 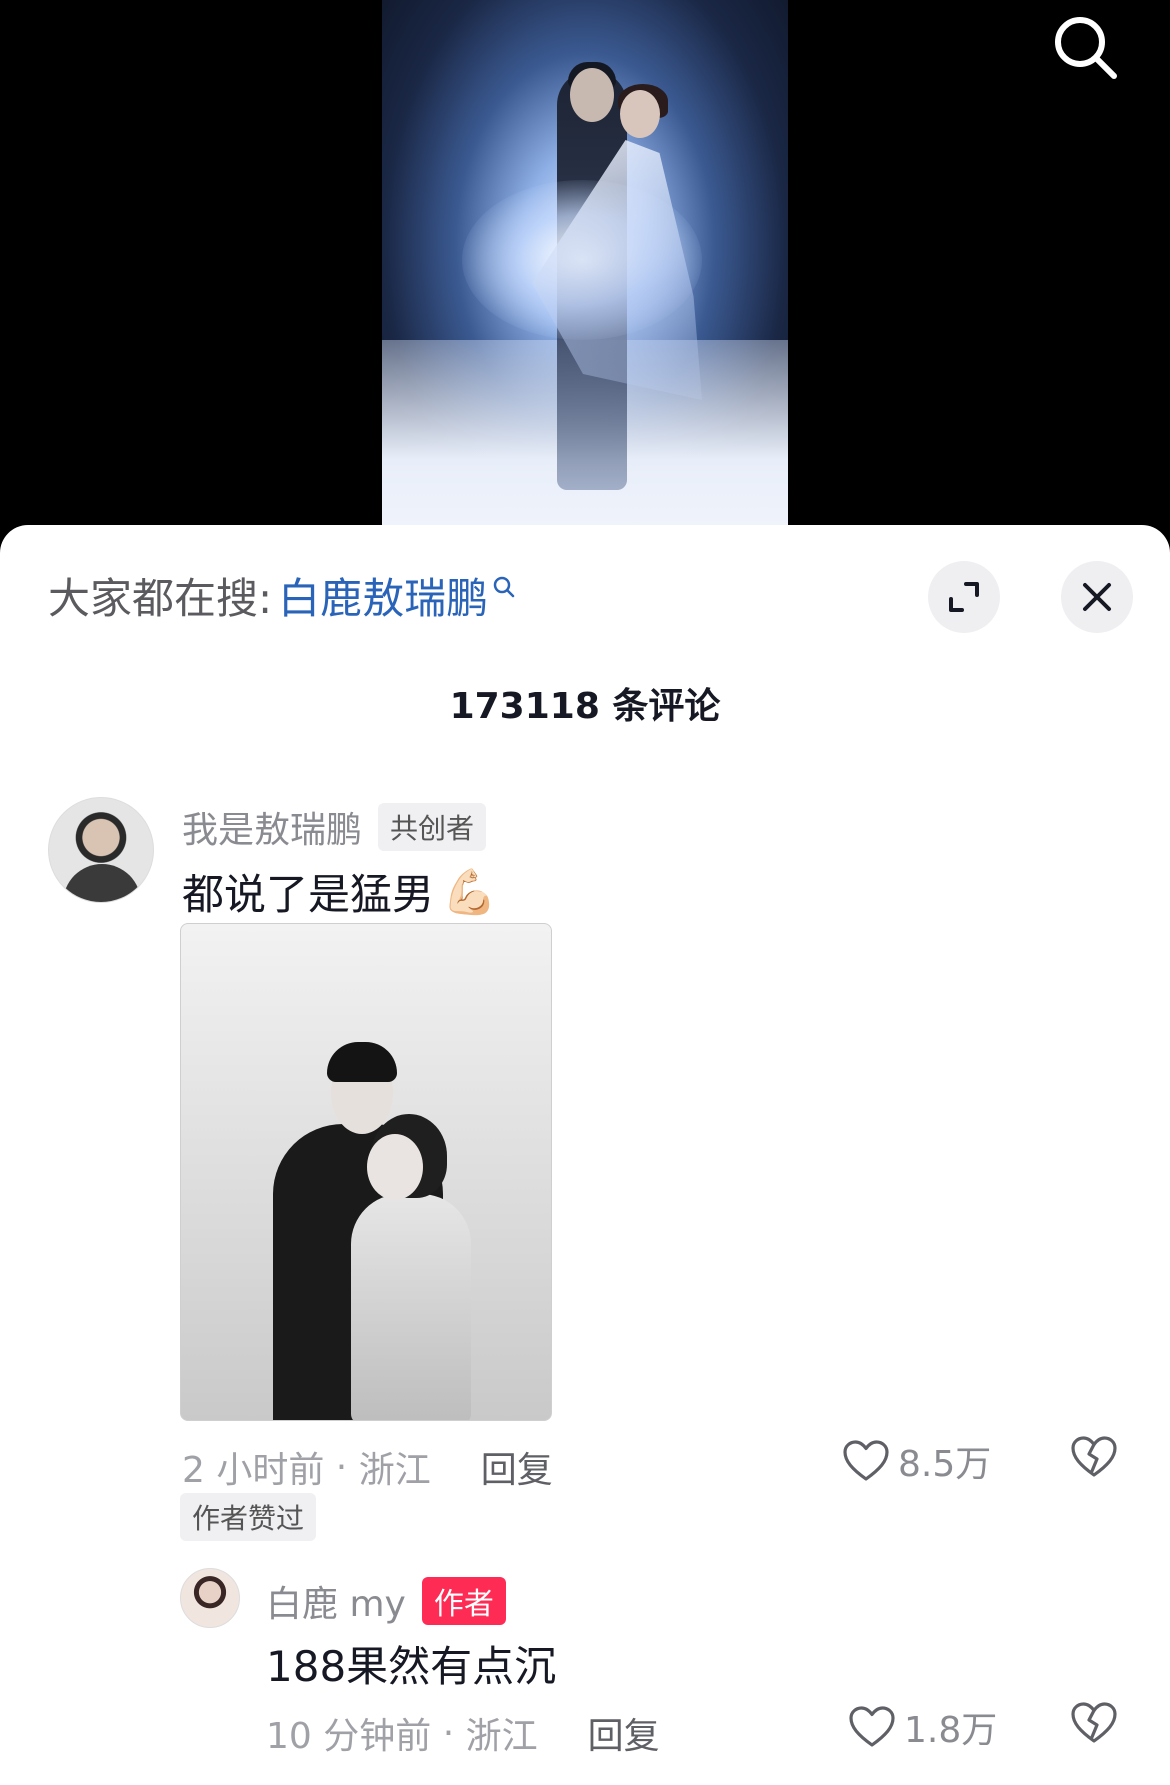 I want to click on close-icon, so click(x=1097, y=597).